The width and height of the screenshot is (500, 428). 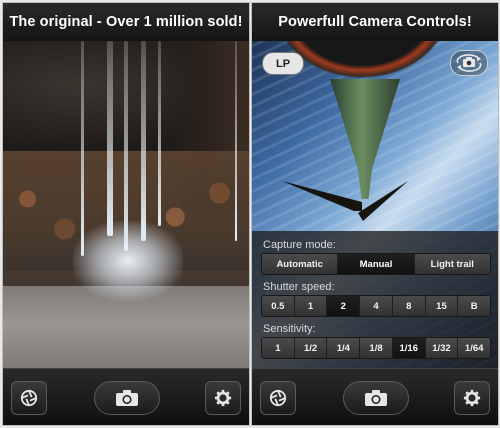 I want to click on sensitivity-option-1-8: 1/8, so click(x=375, y=348).